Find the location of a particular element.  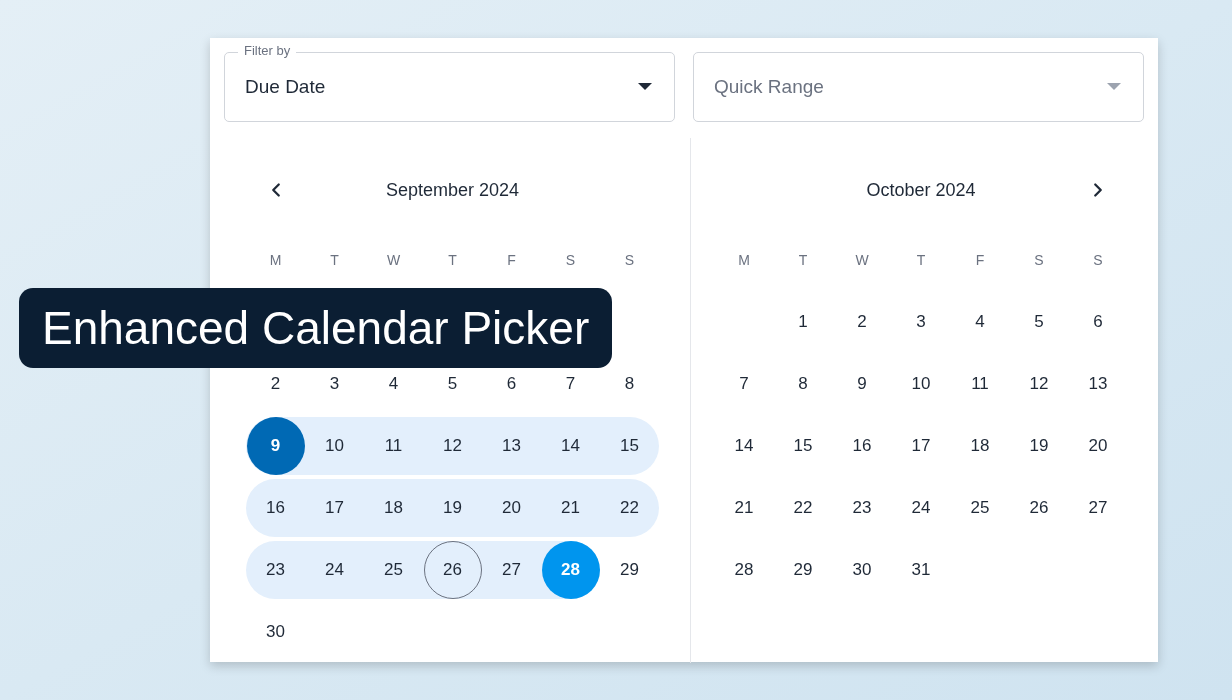

month-title: September 2024 is located at coordinates (452, 190).